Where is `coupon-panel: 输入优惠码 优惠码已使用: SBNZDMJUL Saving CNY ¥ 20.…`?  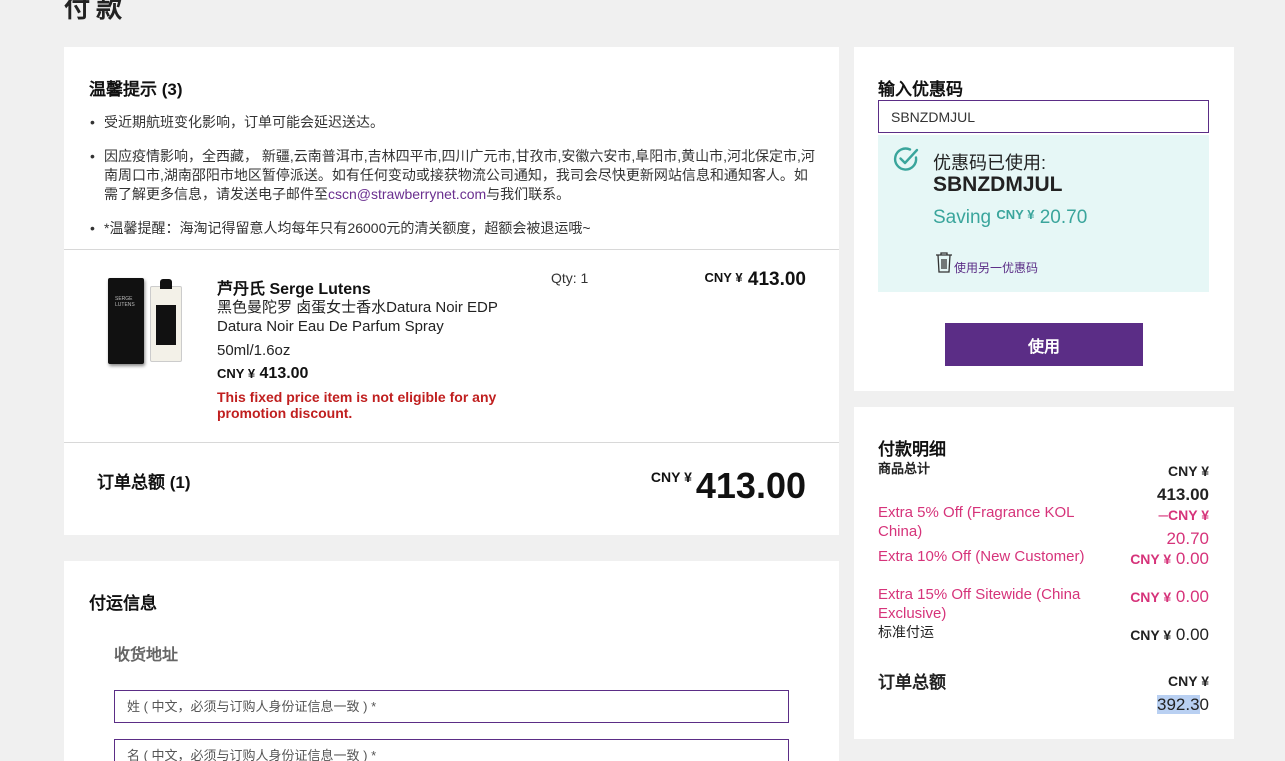 coupon-panel: 输入优惠码 优惠码已使用: SBNZDMJUL Saving CNY ¥ 20.… is located at coordinates (1044, 219).